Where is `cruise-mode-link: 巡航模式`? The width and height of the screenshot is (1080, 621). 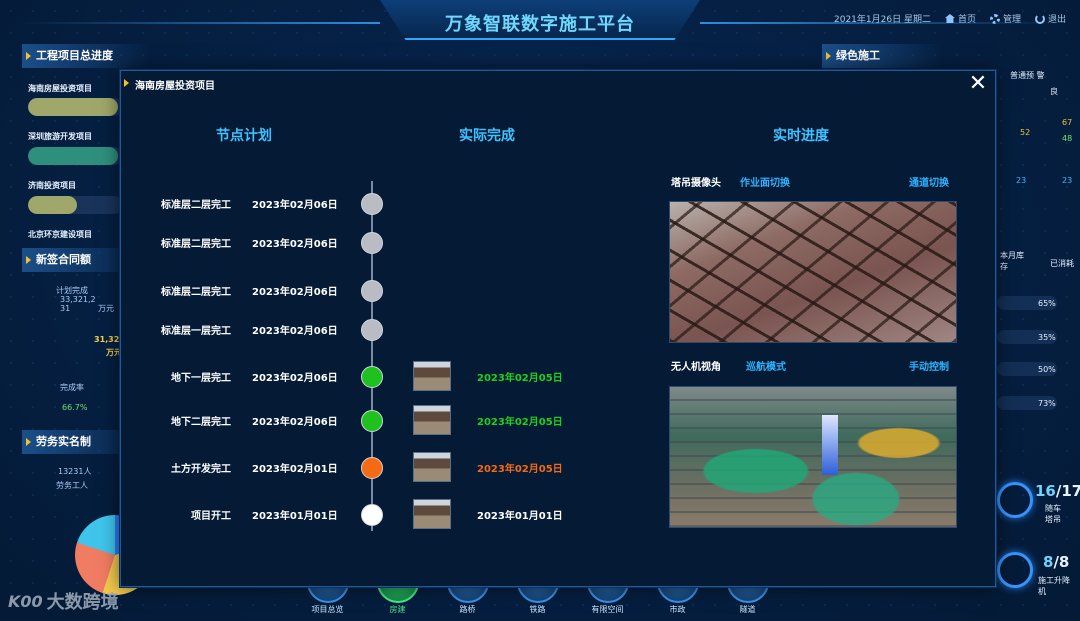
cruise-mode-link: 巡航模式 is located at coordinates (766, 365).